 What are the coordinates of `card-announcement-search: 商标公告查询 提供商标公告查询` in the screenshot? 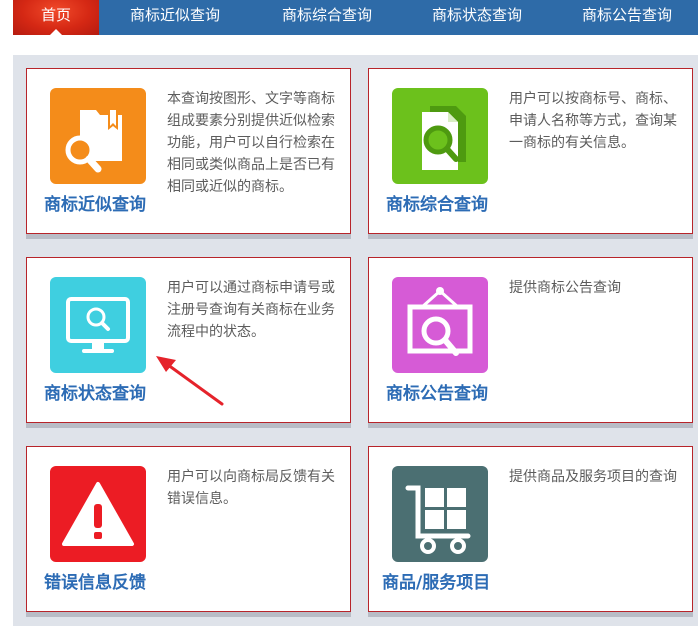 It's located at (530, 340).